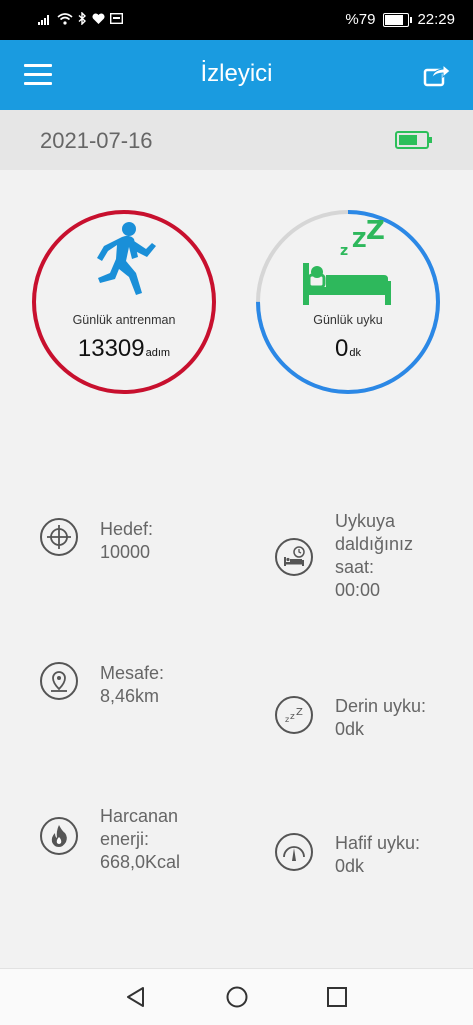  What do you see at coordinates (96, 141) in the screenshot?
I see `date-label: 2021-07-16` at bounding box center [96, 141].